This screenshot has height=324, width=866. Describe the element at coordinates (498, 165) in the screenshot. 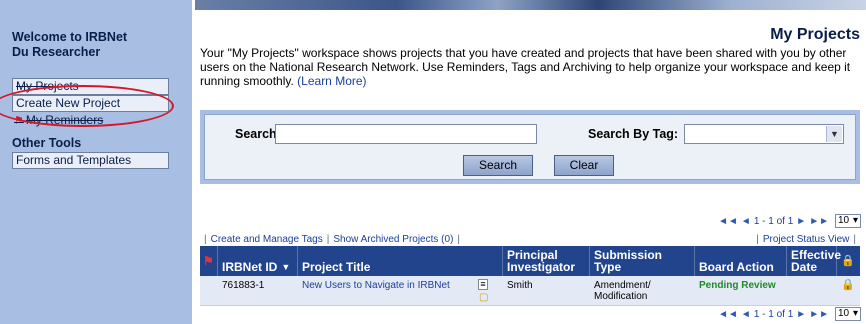

I see `search-button: Search` at that location.